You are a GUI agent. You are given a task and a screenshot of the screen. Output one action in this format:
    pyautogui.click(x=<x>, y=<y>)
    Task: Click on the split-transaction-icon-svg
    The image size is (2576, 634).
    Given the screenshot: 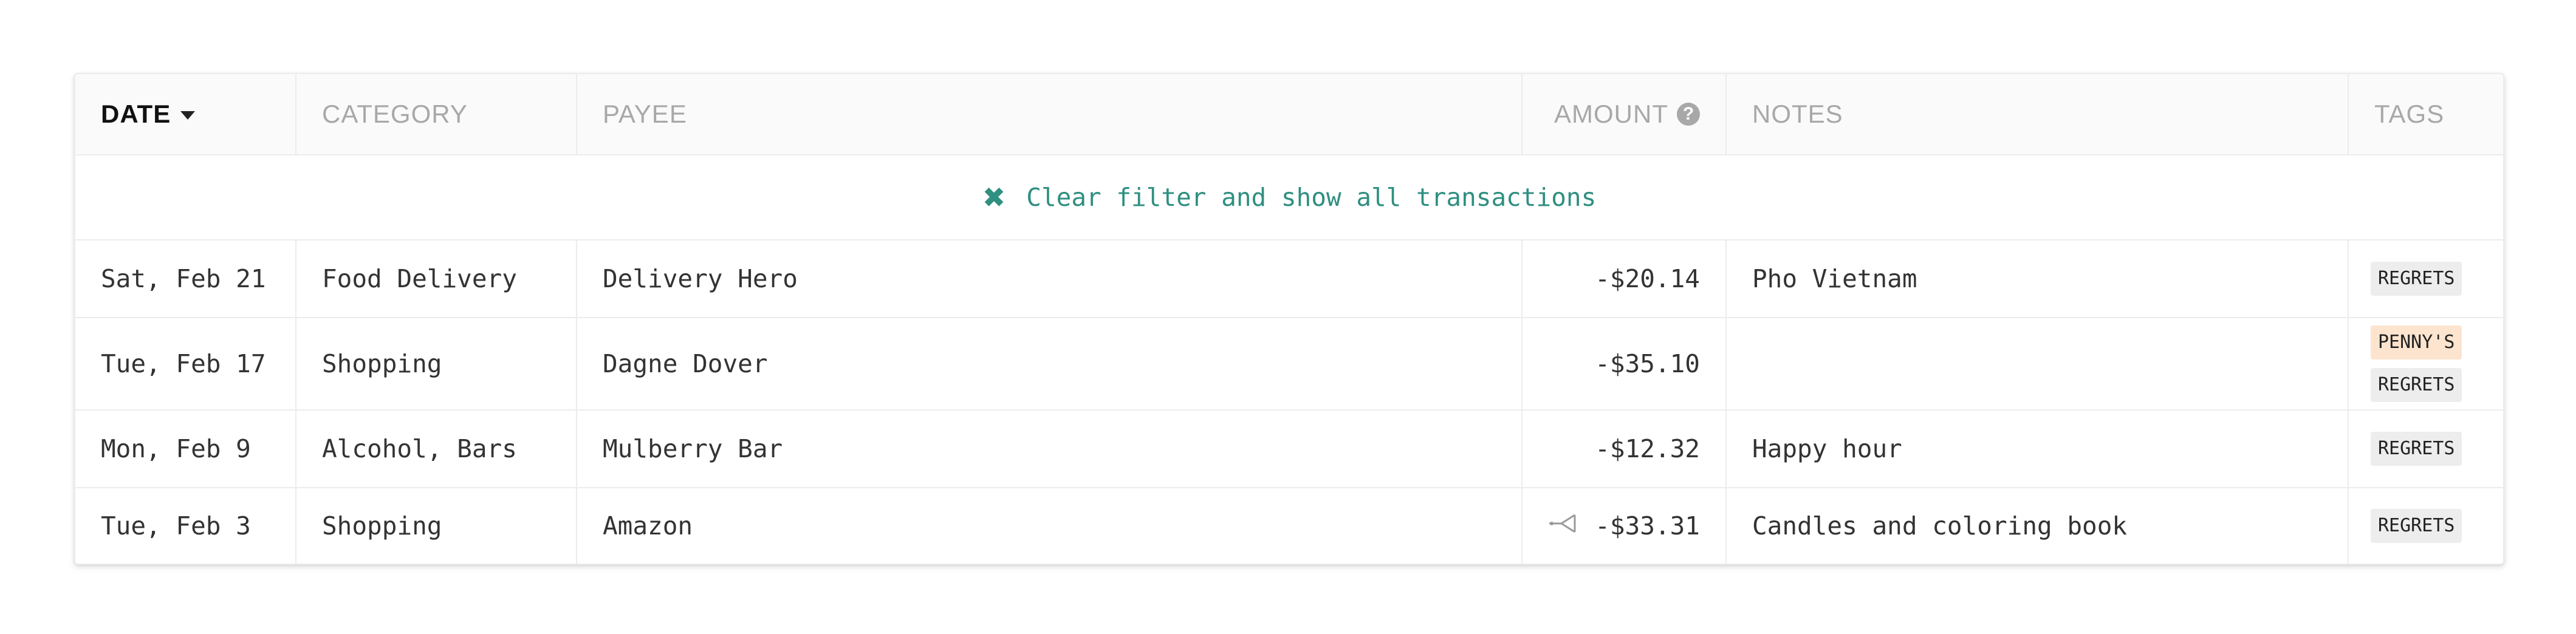 What is the action you would take?
    pyautogui.click(x=1562, y=523)
    